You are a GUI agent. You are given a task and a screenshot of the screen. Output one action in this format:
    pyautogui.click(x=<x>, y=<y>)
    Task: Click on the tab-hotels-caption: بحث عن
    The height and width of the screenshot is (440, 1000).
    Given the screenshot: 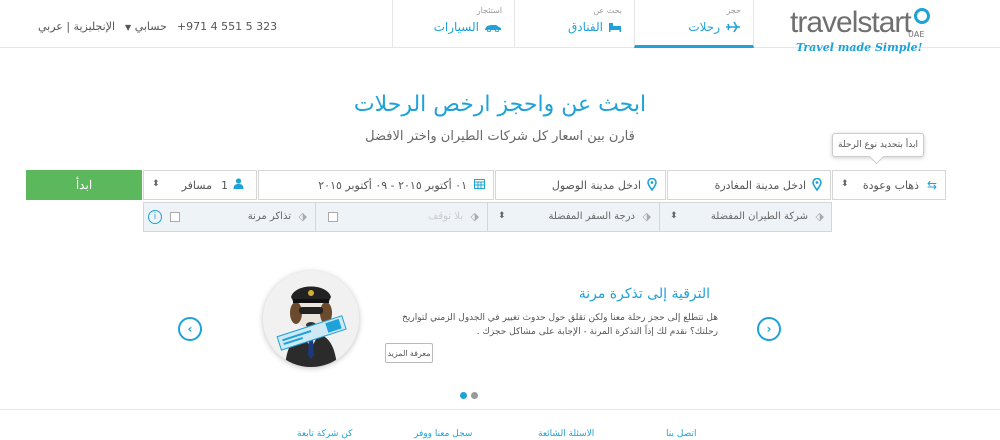 What is the action you would take?
    pyautogui.click(x=607, y=10)
    